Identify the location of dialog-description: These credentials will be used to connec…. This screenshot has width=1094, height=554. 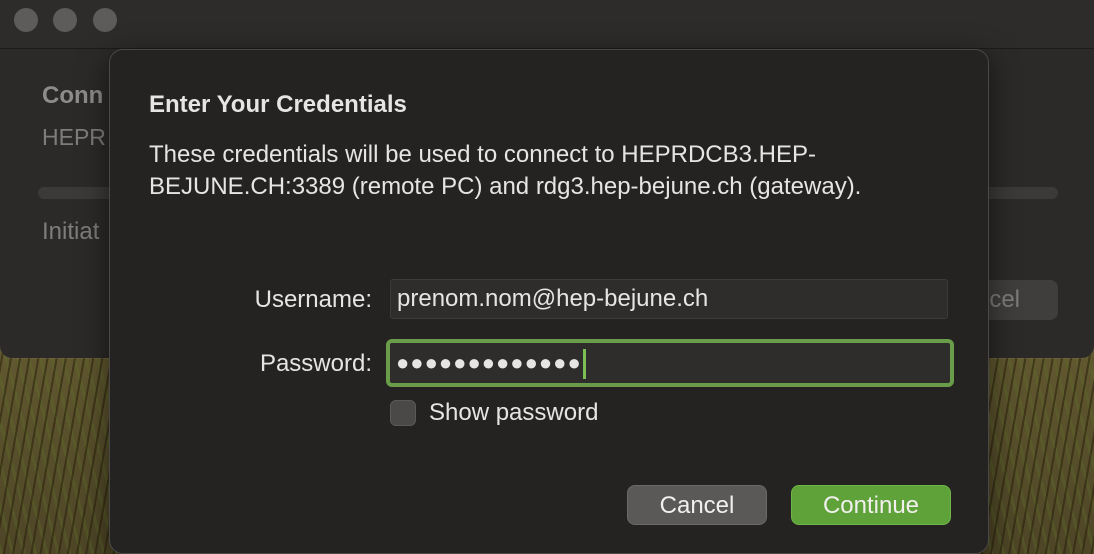
(505, 170).